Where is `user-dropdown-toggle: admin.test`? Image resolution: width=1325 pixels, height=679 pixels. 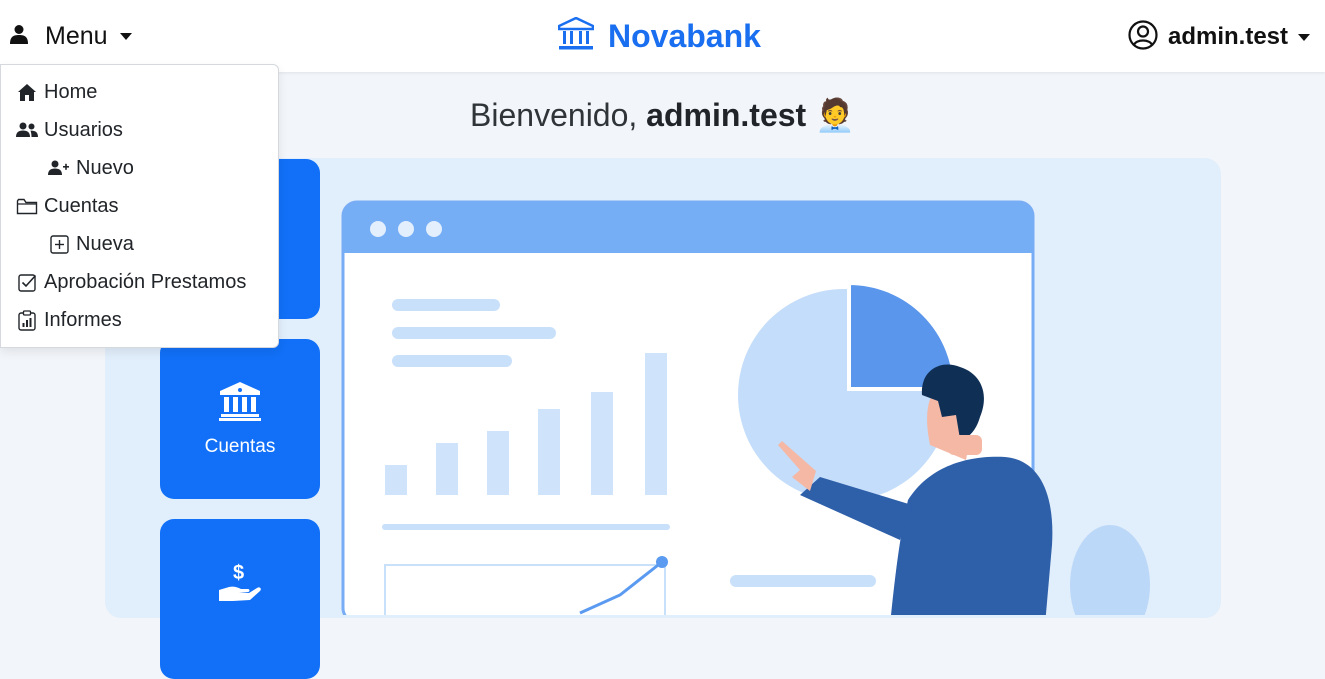
user-dropdown-toggle: admin.test is located at coordinates (1219, 37).